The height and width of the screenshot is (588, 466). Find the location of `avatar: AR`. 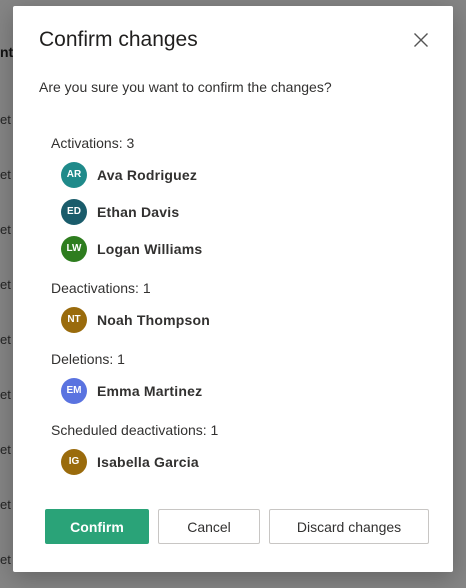

avatar: AR is located at coordinates (74, 174).